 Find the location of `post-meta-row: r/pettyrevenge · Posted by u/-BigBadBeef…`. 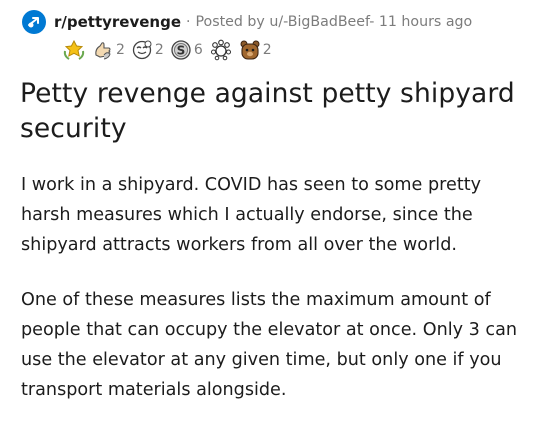

post-meta-row: r/pettyrevenge · Posted by u/-BigBadBeef… is located at coordinates (247, 22).